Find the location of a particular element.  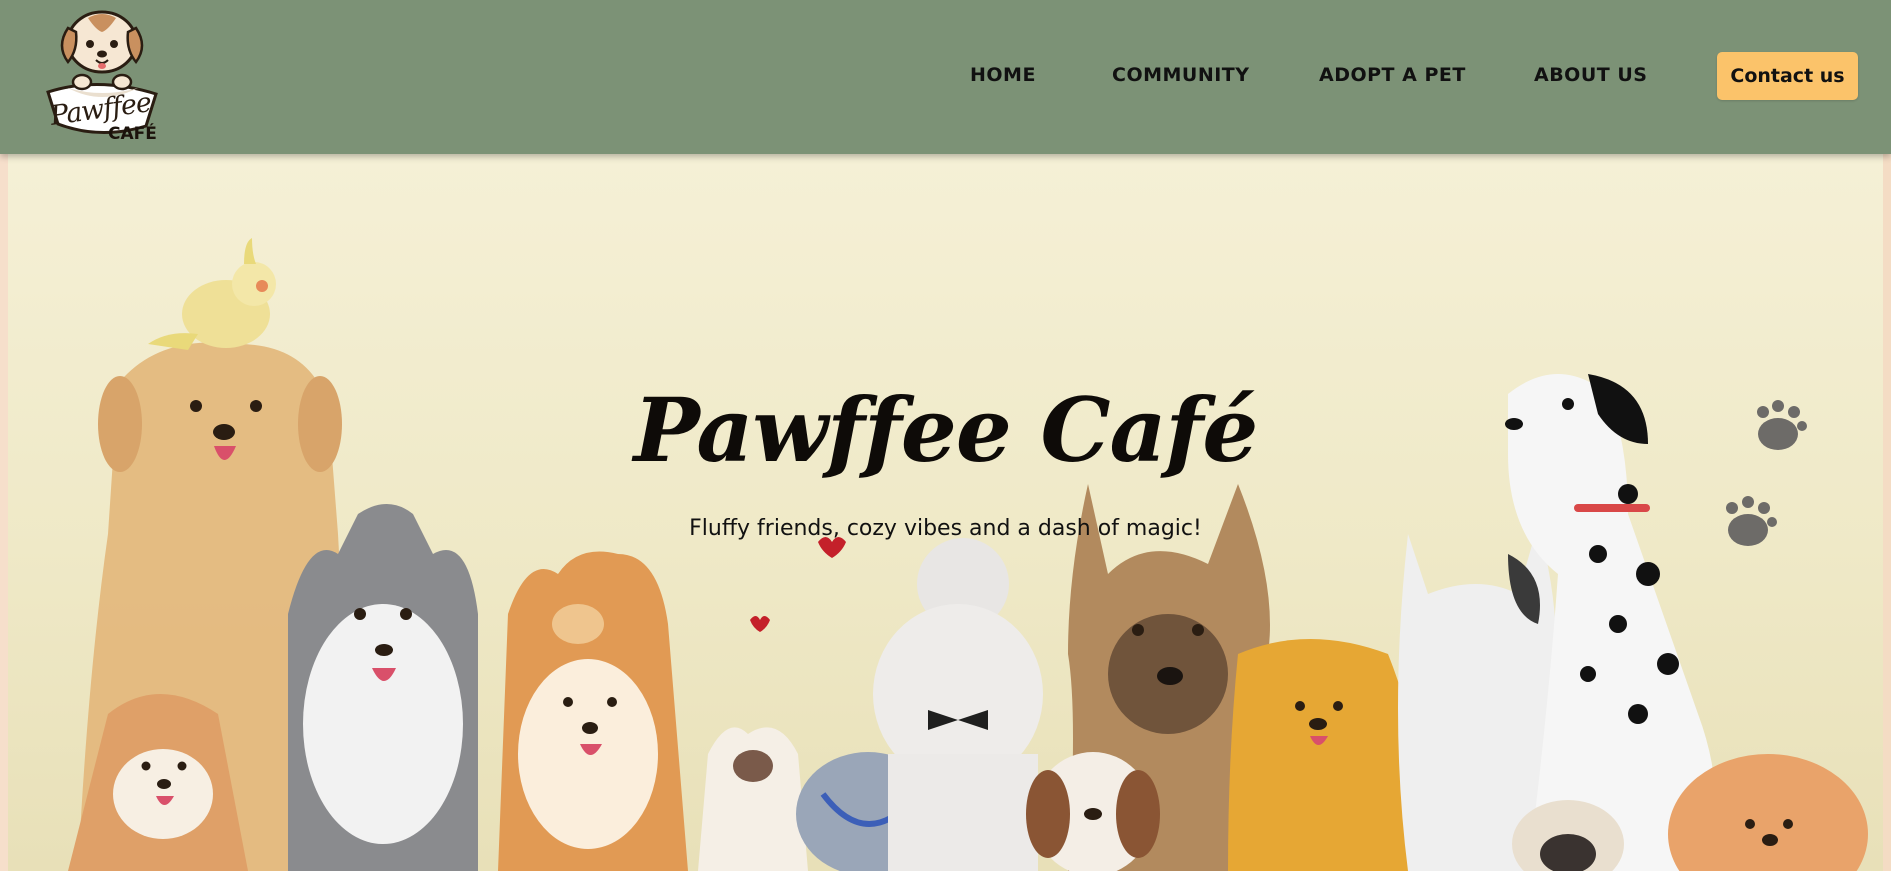

nav-community: COMMUNITY is located at coordinates (1181, 75).